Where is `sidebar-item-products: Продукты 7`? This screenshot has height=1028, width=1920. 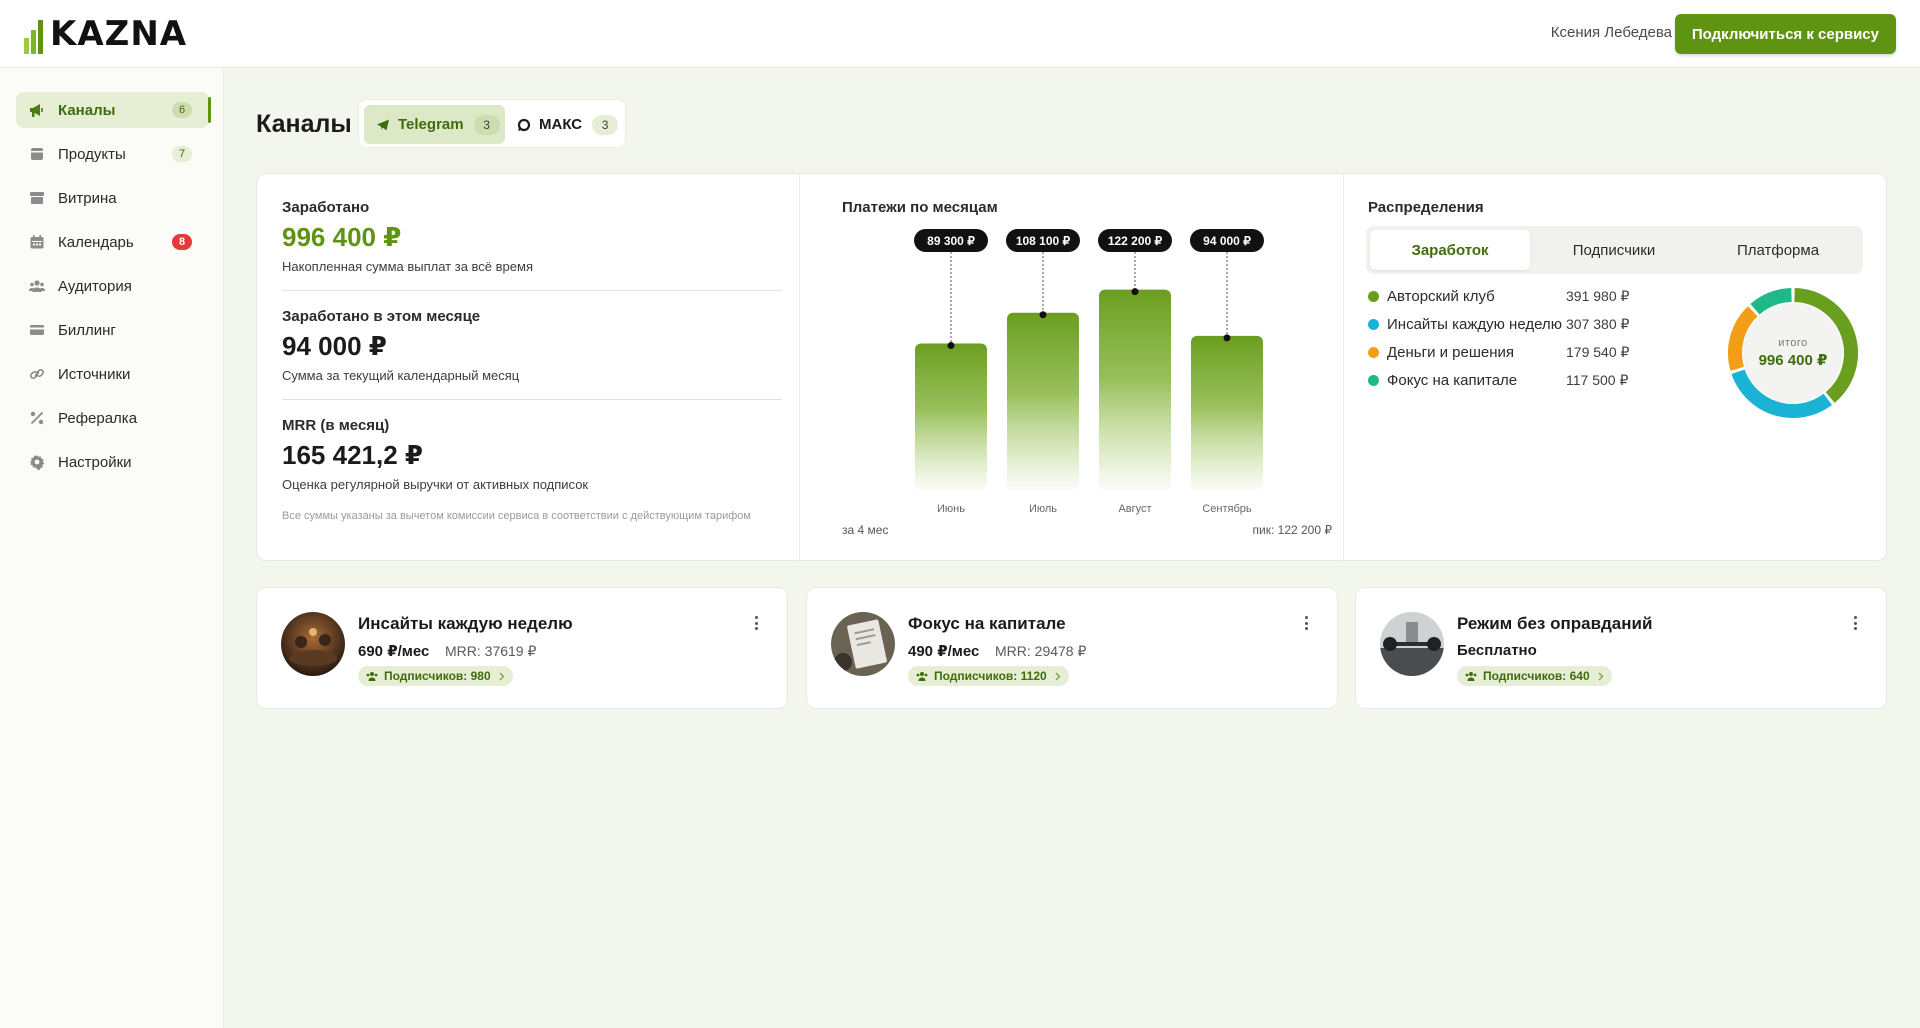 sidebar-item-products: Продукты 7 is located at coordinates (112, 154).